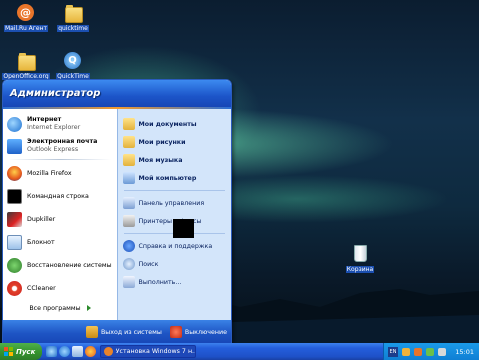 The width and height of the screenshot is (479, 360). Describe the element at coordinates (175, 160) in the screenshot. I see `item-my-music: Моя музыка` at that location.